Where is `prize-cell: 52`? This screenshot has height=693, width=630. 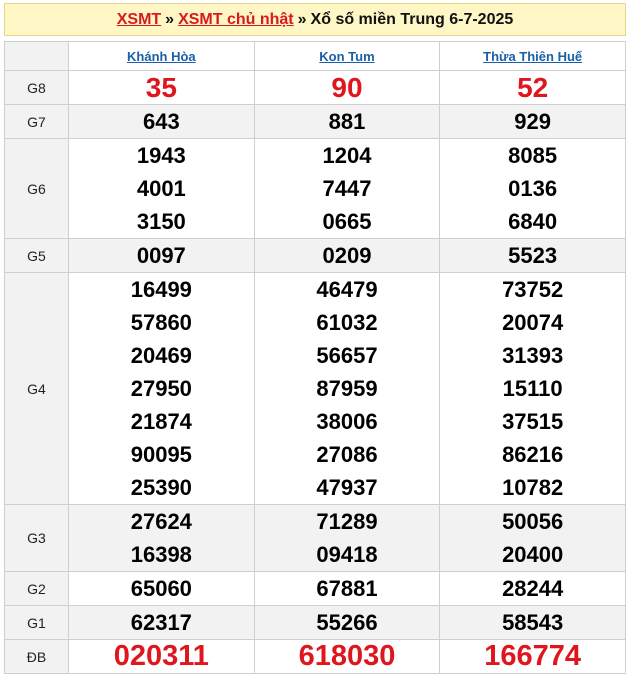 prize-cell: 52 is located at coordinates (532, 87).